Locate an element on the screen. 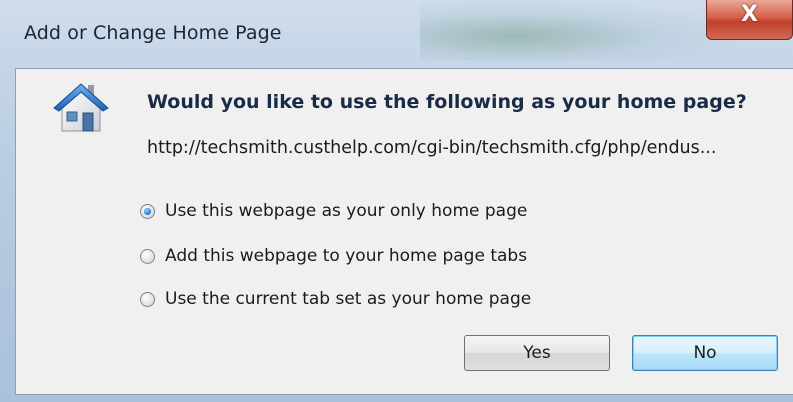  option-add-to-tabs: Add this webpage to your home page tabs is located at coordinates (333, 256).